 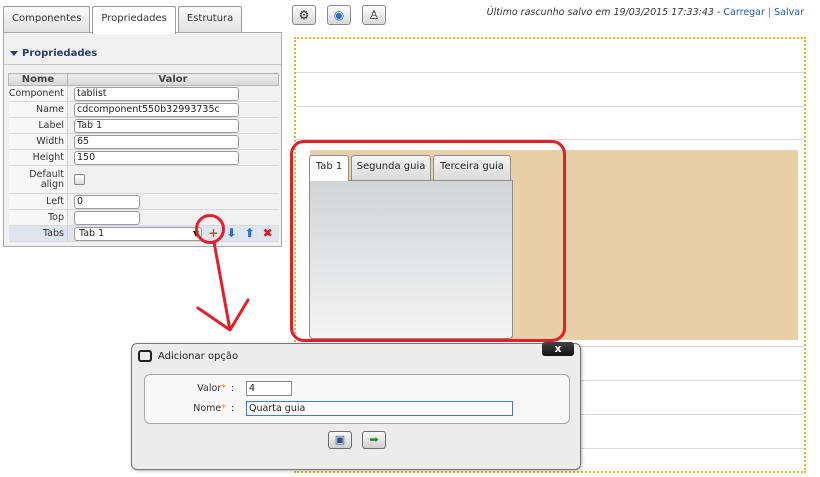 What do you see at coordinates (38, 79) in the screenshot?
I see `col-name-header: Nome` at bounding box center [38, 79].